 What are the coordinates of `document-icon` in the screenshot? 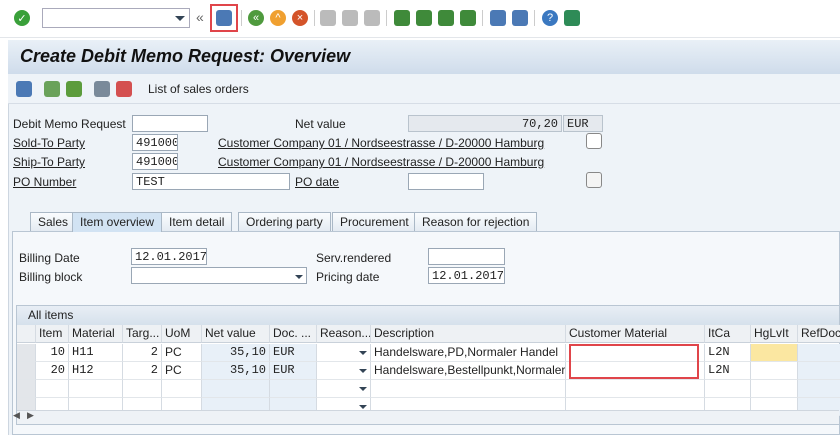 It's located at (594, 141).